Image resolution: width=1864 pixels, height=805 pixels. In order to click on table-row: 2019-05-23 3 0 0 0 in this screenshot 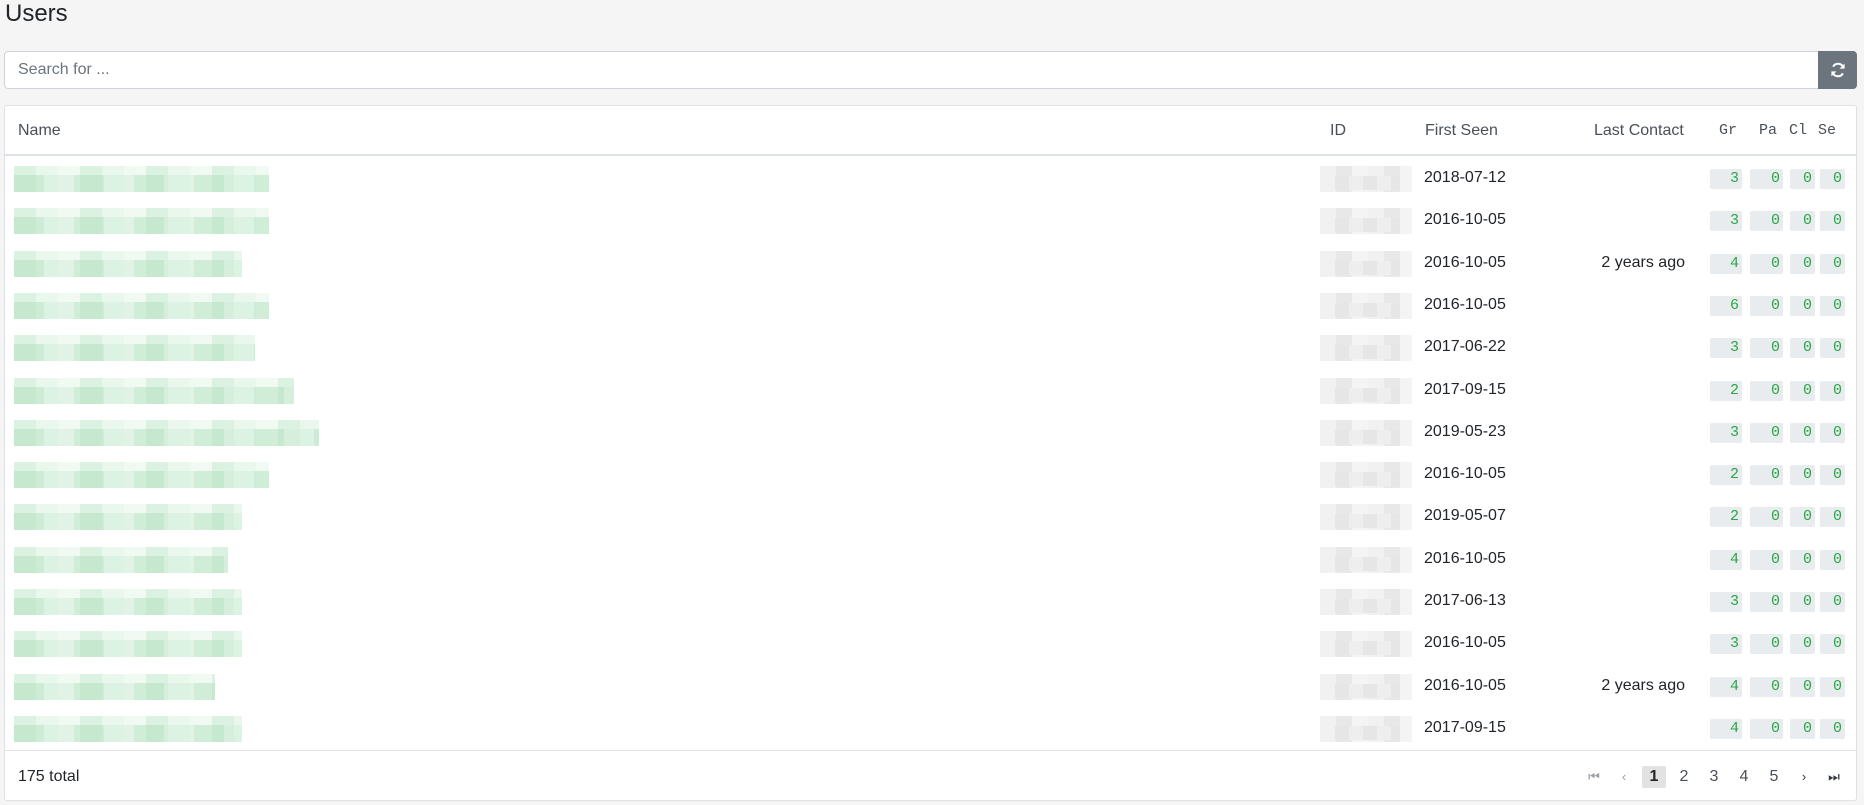, I will do `click(930, 432)`.